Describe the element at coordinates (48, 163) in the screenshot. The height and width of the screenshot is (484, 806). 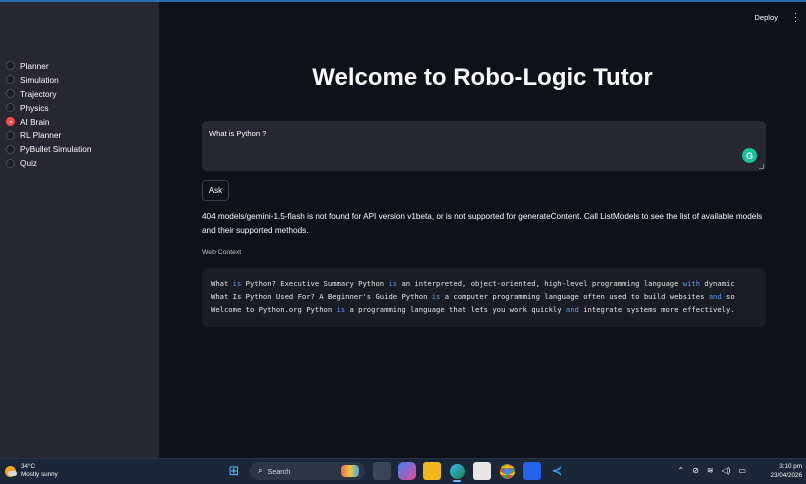
I see `sidebar-radio-quiz: Quiz` at that location.